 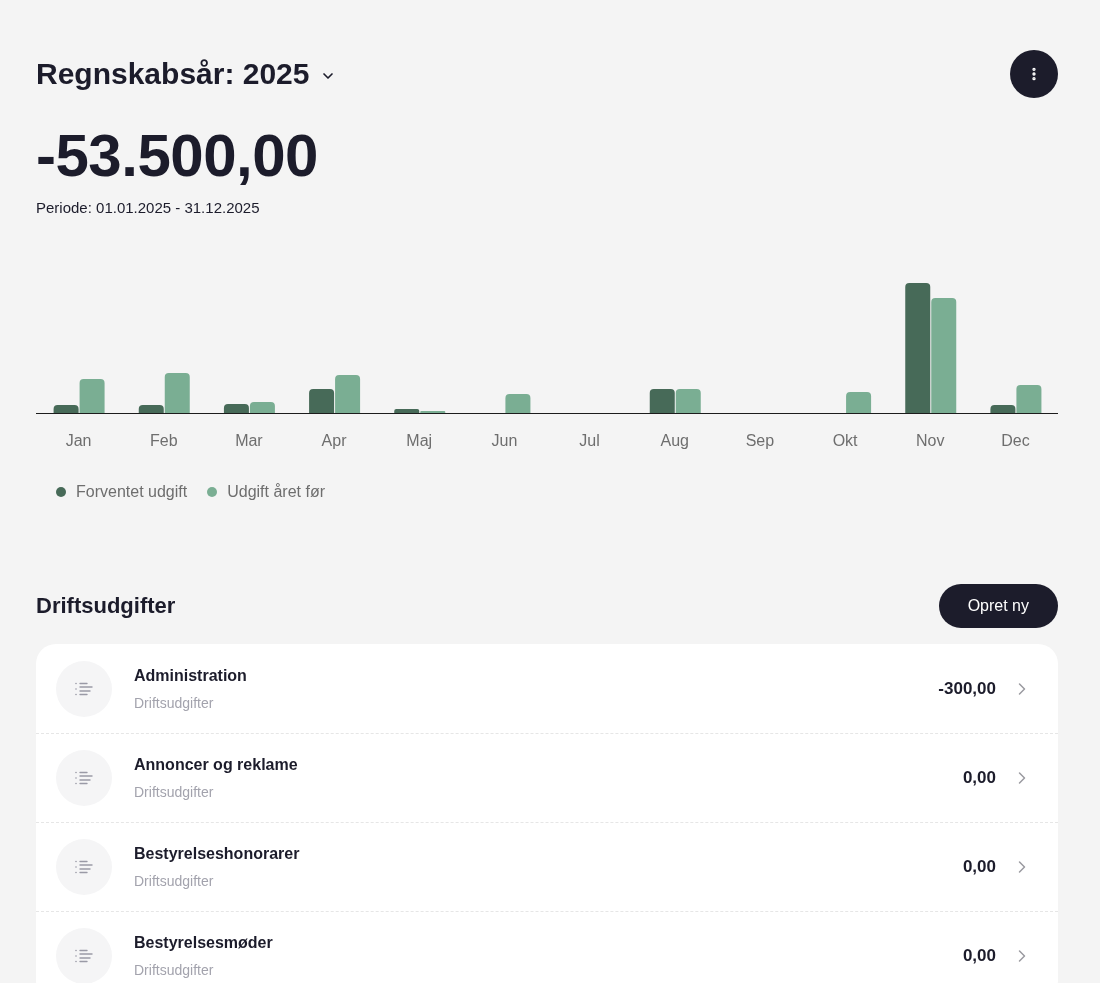 What do you see at coordinates (186, 74) in the screenshot?
I see `fiscal-year-dropdown: Regnskabsår: 2025` at bounding box center [186, 74].